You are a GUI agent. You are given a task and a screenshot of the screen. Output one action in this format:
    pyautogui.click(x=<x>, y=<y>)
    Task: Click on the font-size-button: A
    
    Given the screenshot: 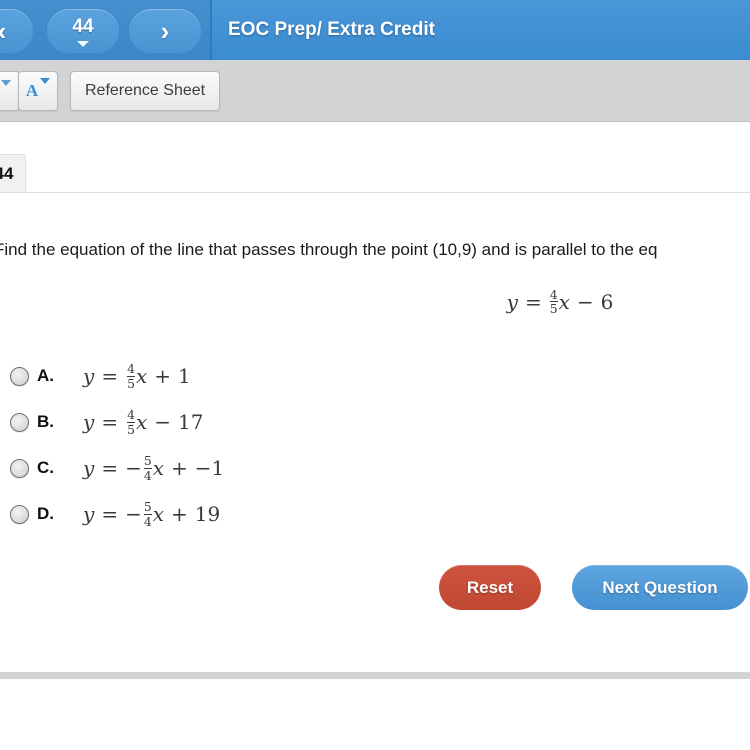 What is the action you would take?
    pyautogui.click(x=38, y=91)
    